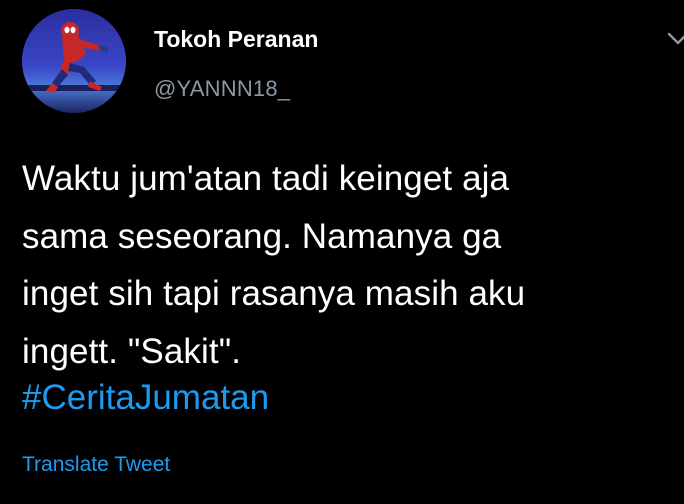 This screenshot has width=684, height=504. Describe the element at coordinates (266, 178) in the screenshot. I see `tweet-text-line: Waktu jum'atan tadi keinget aja` at that location.